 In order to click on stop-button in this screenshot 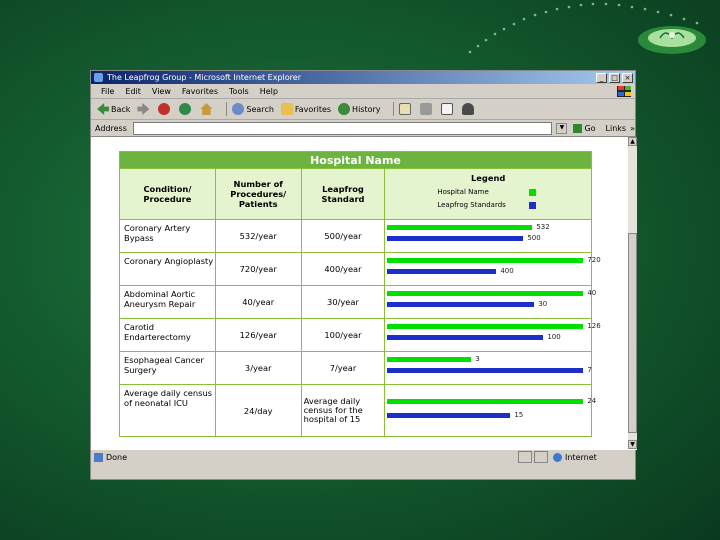, I will do `click(165, 109)`.